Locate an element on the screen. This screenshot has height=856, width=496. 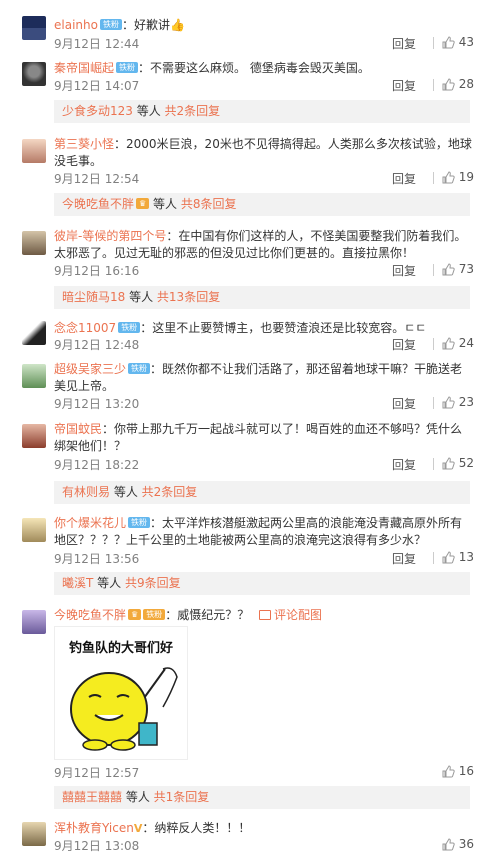
more-replies-bar: 少食多动123 等人 共2条回复 is located at coordinates (262, 111).